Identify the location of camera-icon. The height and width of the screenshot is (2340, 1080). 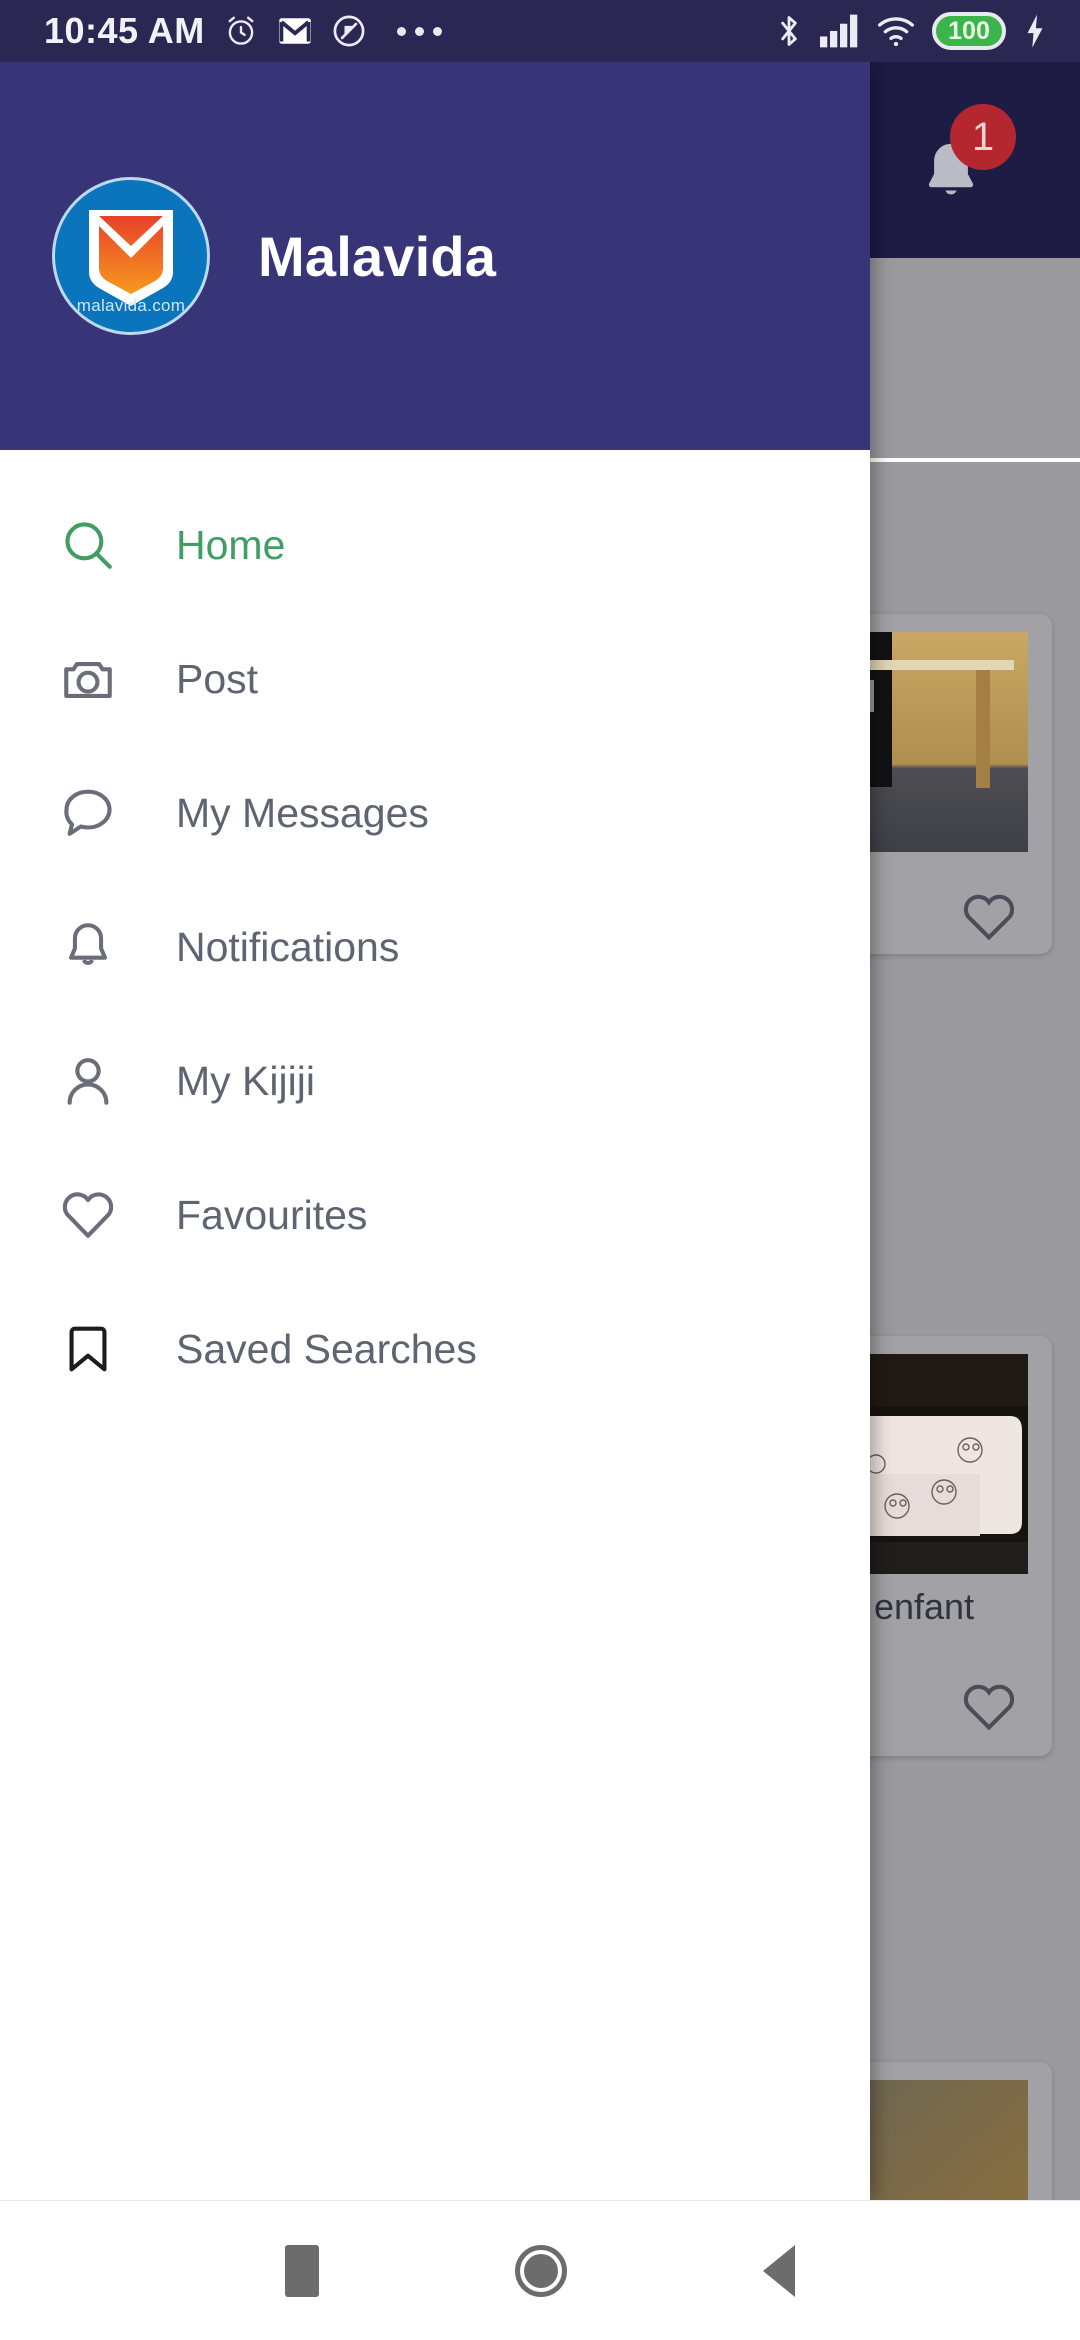
(88, 679).